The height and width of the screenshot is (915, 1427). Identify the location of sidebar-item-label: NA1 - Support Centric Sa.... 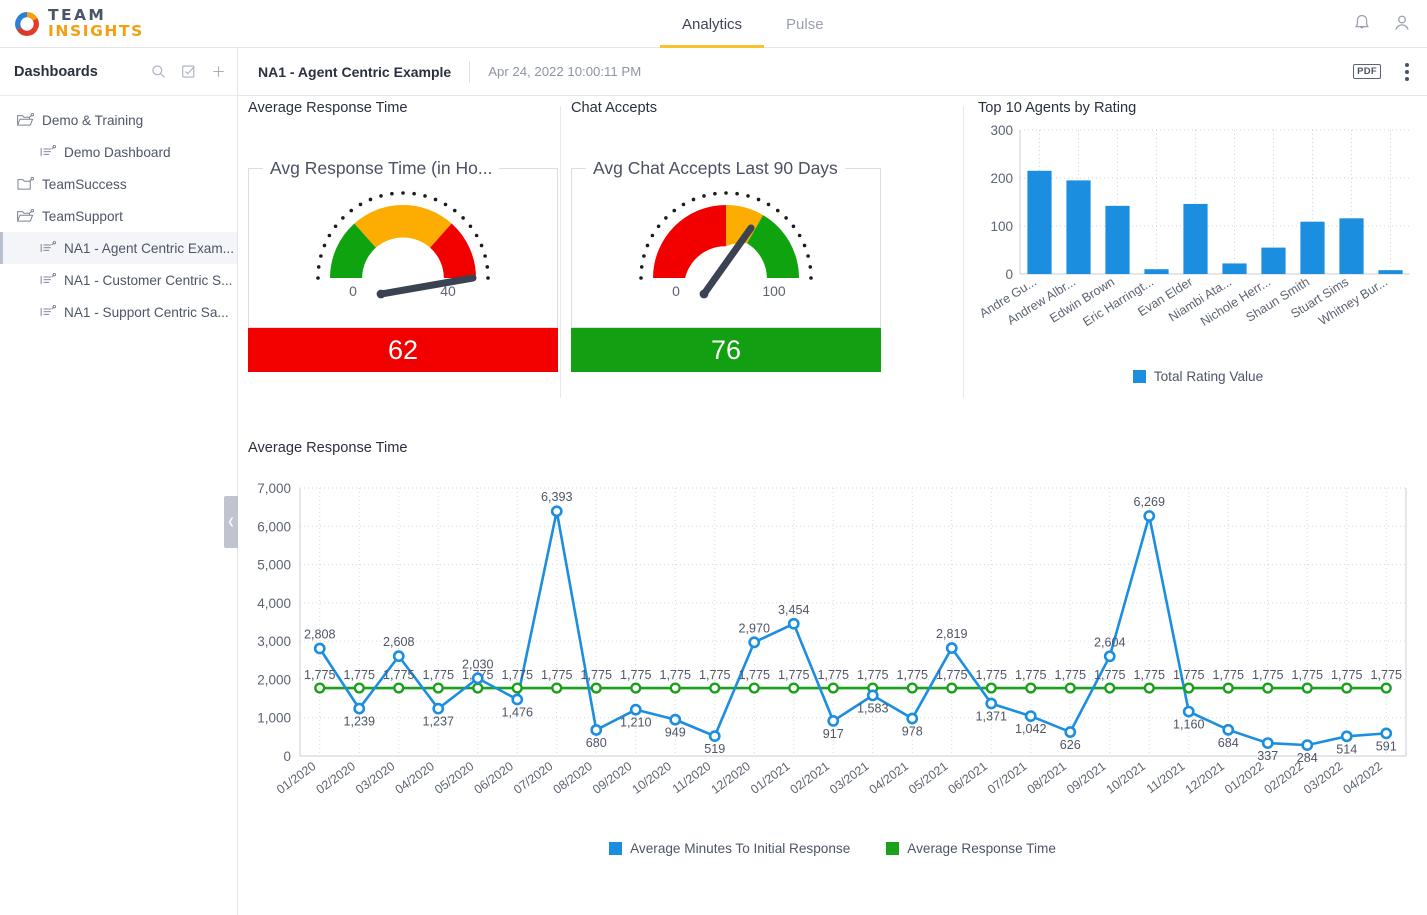
(146, 312).